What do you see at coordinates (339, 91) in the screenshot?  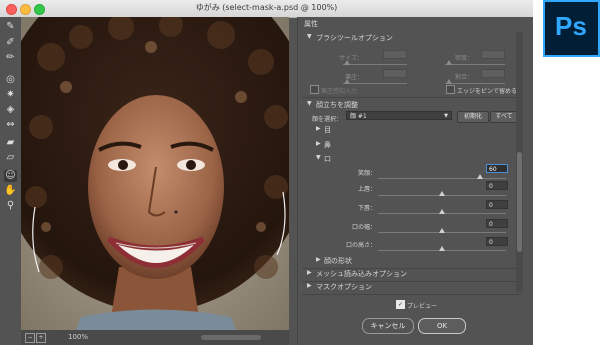 I see `stylus-label: 筆圧感知入力` at bounding box center [339, 91].